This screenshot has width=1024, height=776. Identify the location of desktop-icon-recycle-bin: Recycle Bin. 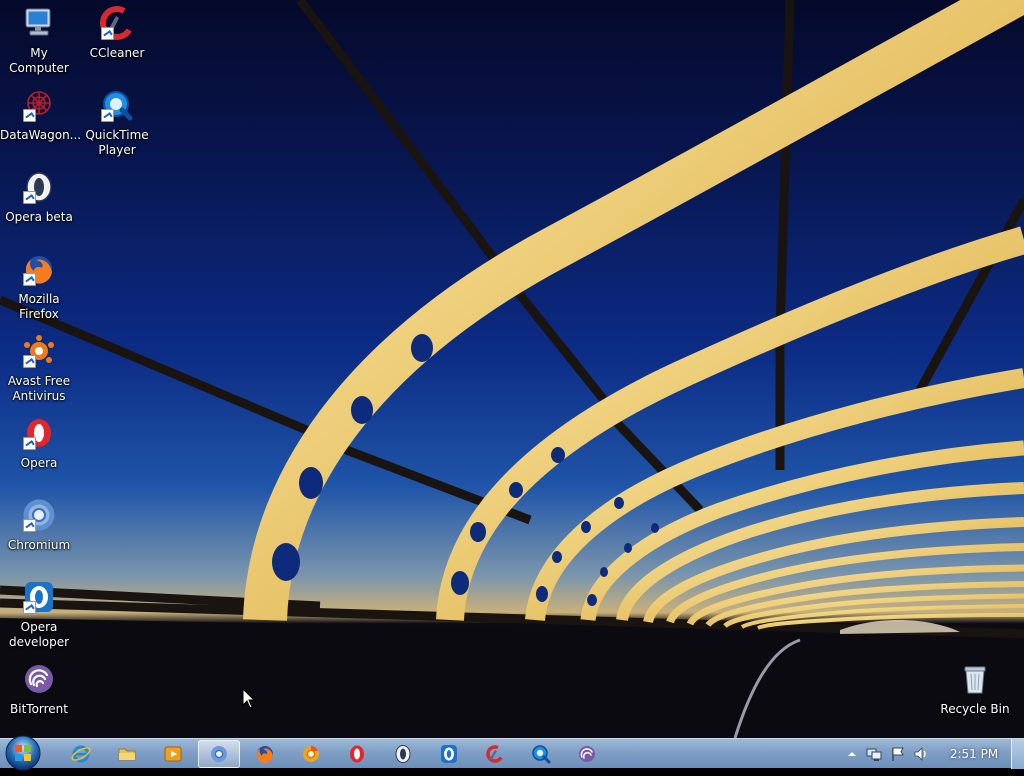
(975, 689).